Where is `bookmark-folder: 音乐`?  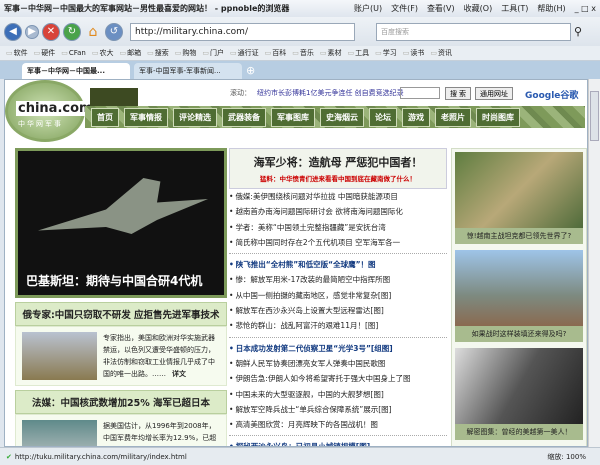 bookmark-folder: 音乐 is located at coordinates (303, 53).